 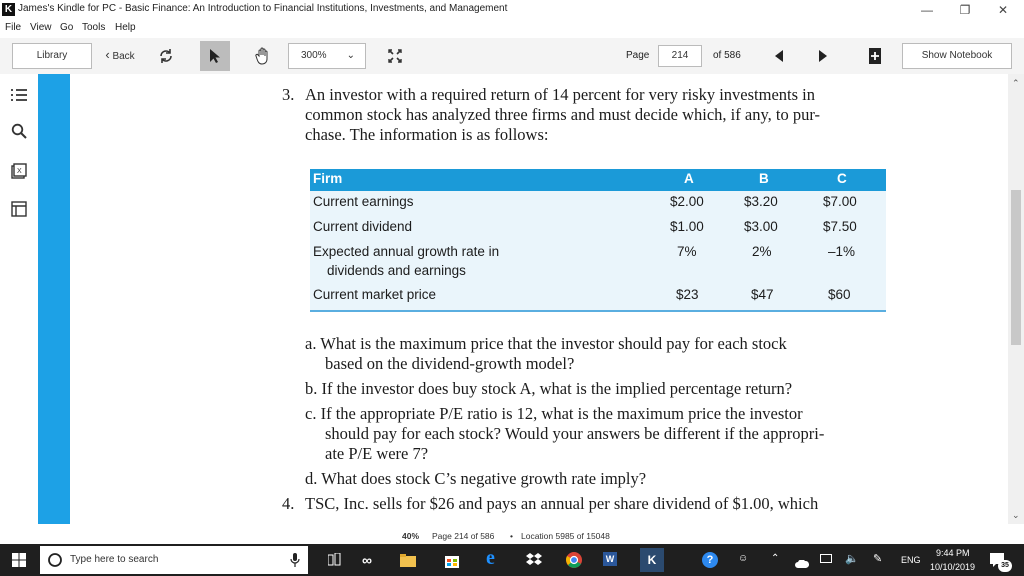 What do you see at coordinates (840, 201) in the screenshot?
I see `table-cell: $7.00` at bounding box center [840, 201].